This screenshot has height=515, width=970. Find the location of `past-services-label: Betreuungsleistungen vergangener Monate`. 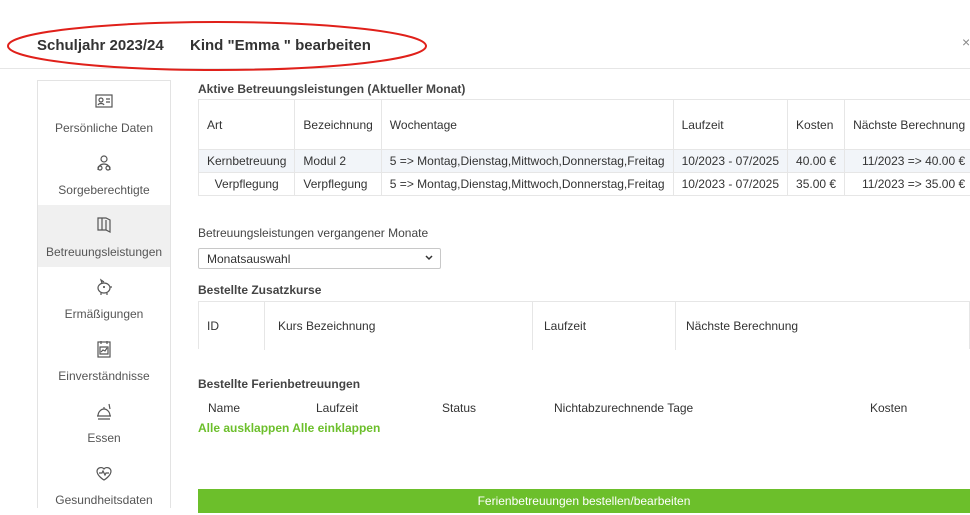

past-services-label: Betreuungsleistungen vergangener Monate is located at coordinates (313, 233).